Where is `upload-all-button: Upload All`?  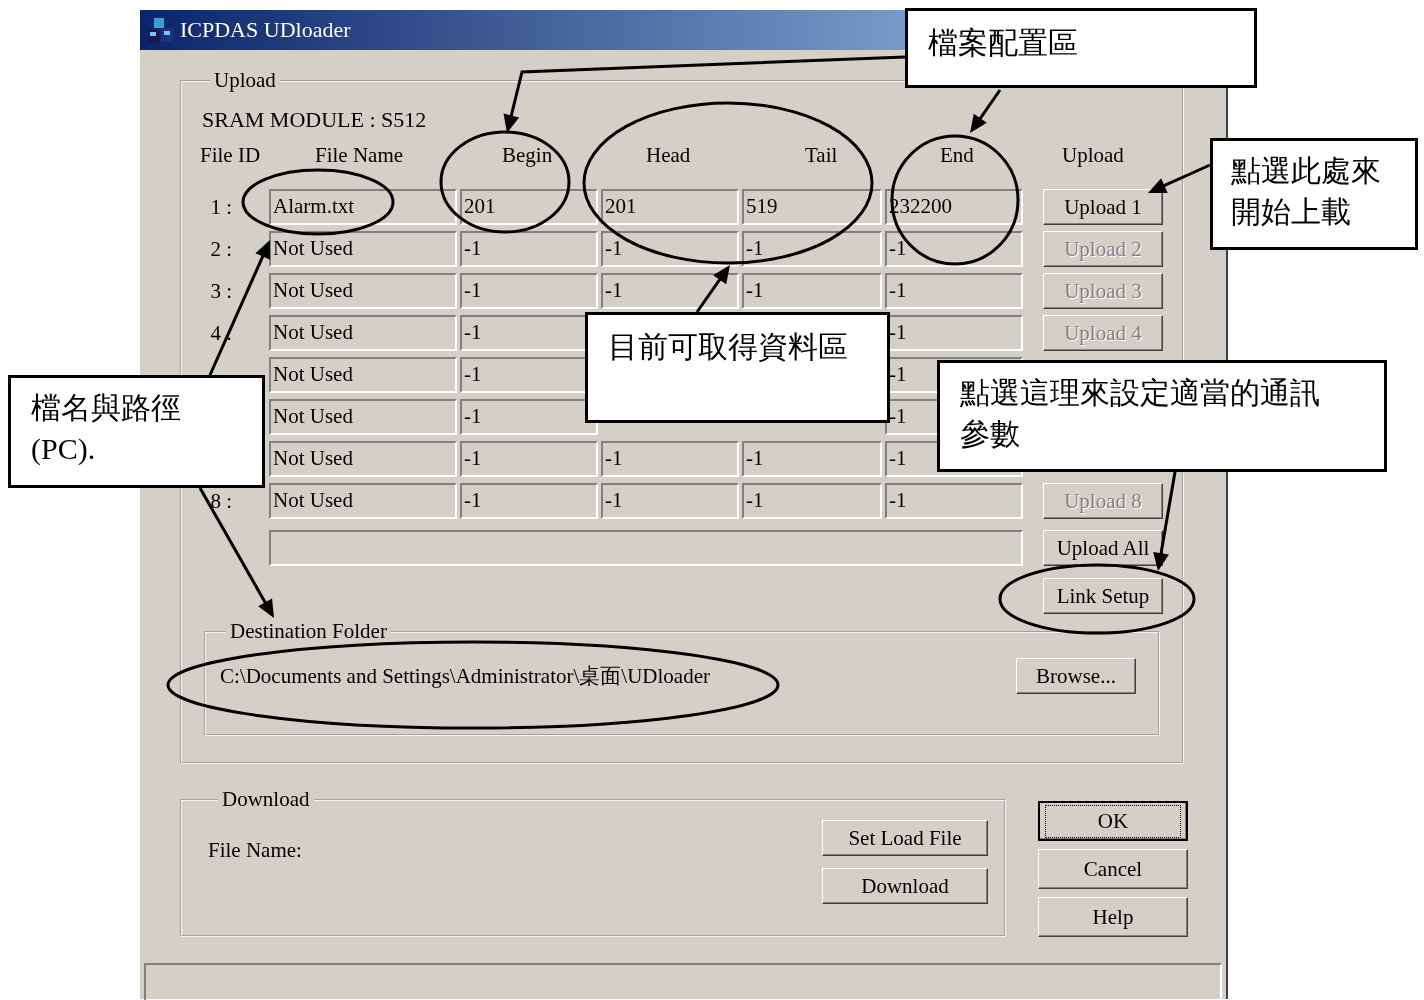
upload-all-button: Upload All is located at coordinates (1103, 548).